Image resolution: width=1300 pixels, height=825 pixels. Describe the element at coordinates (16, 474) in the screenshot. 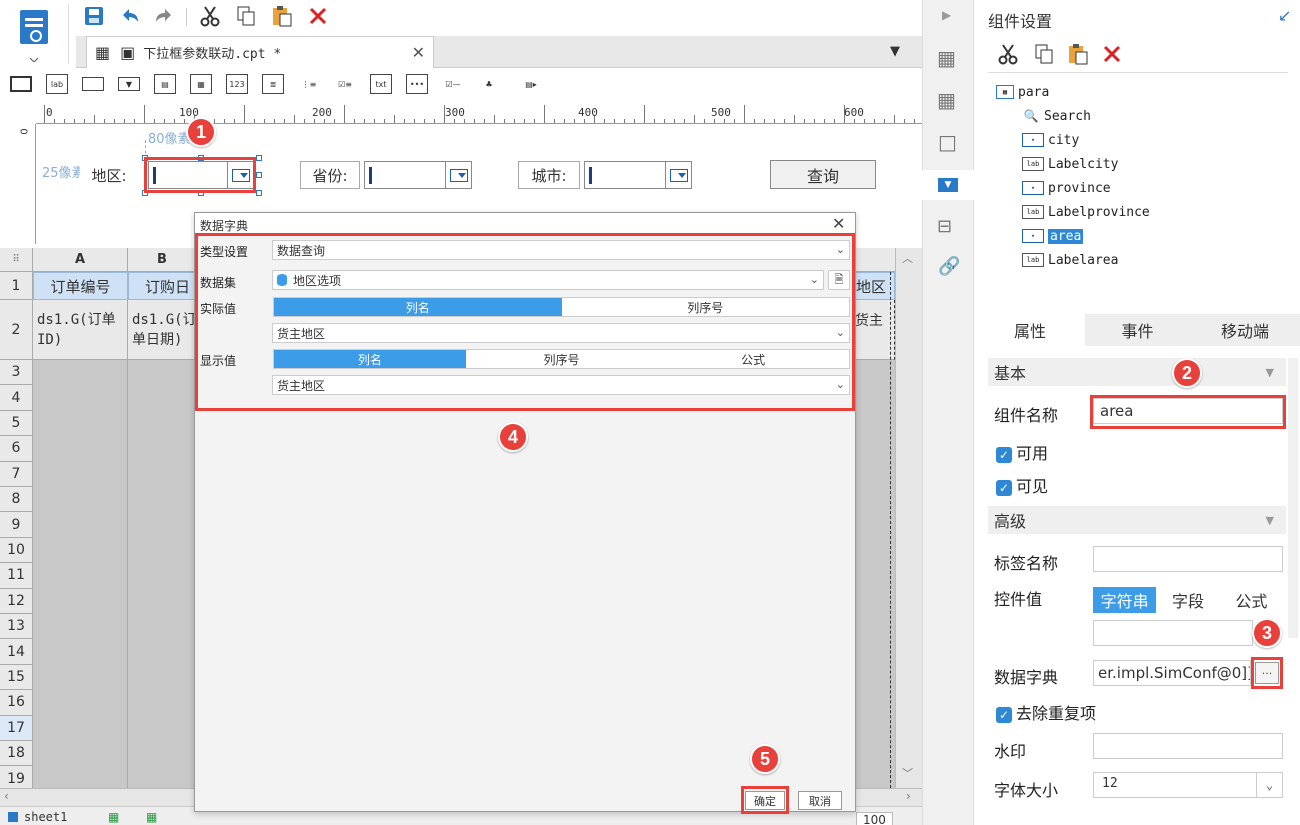

I see `row-header: 7` at that location.